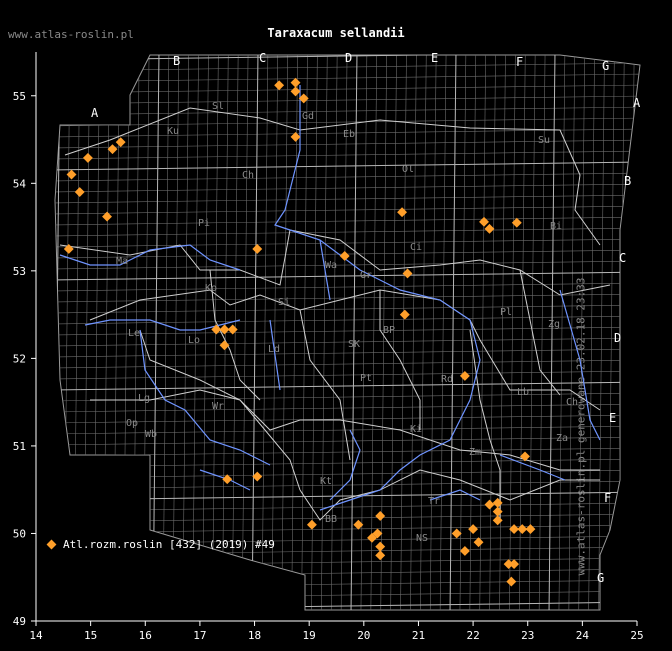 Image resolution: width=672 pixels, height=651 pixels. What do you see at coordinates (144, 398) in the screenshot?
I see `region-label: Lg` at bounding box center [144, 398].